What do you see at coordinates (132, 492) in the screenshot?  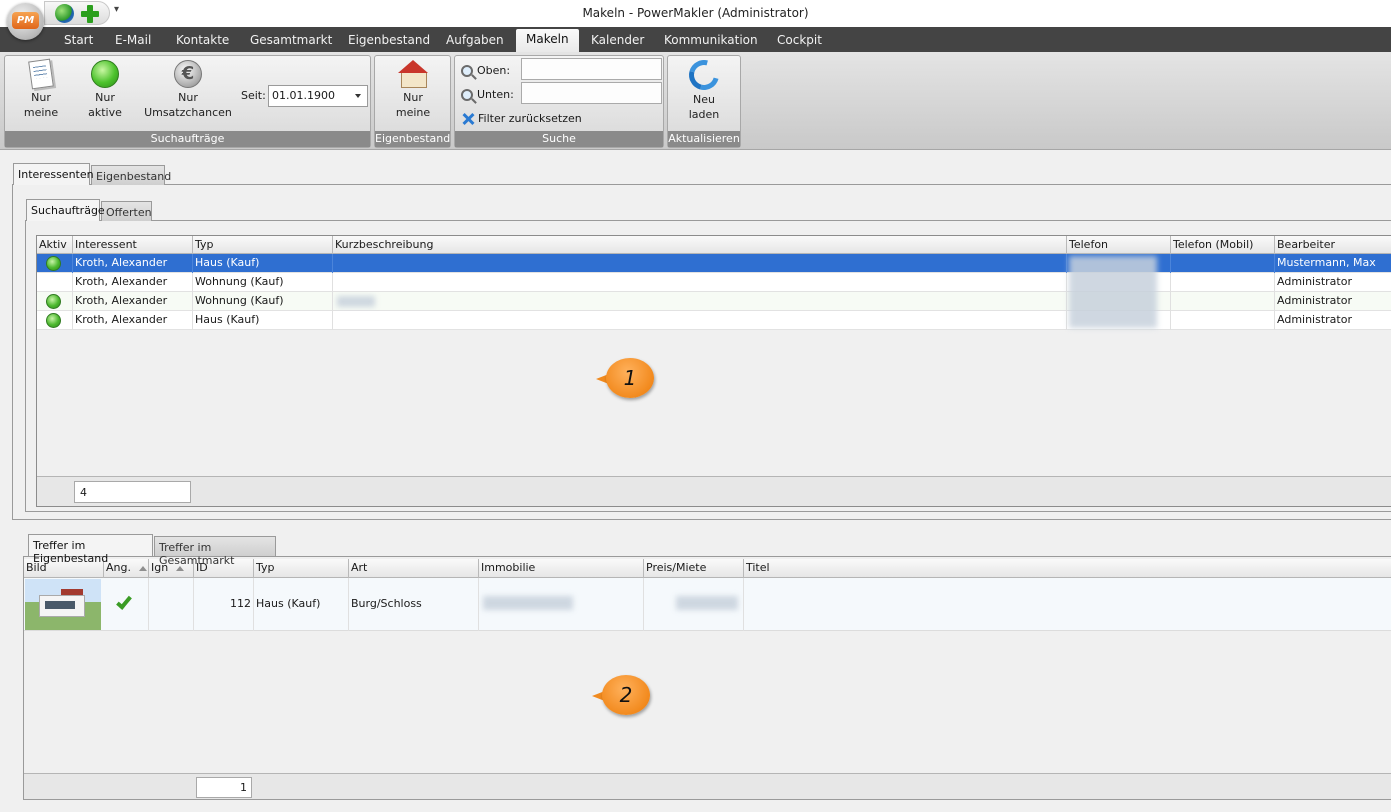 I see `row-count: 4` at bounding box center [132, 492].